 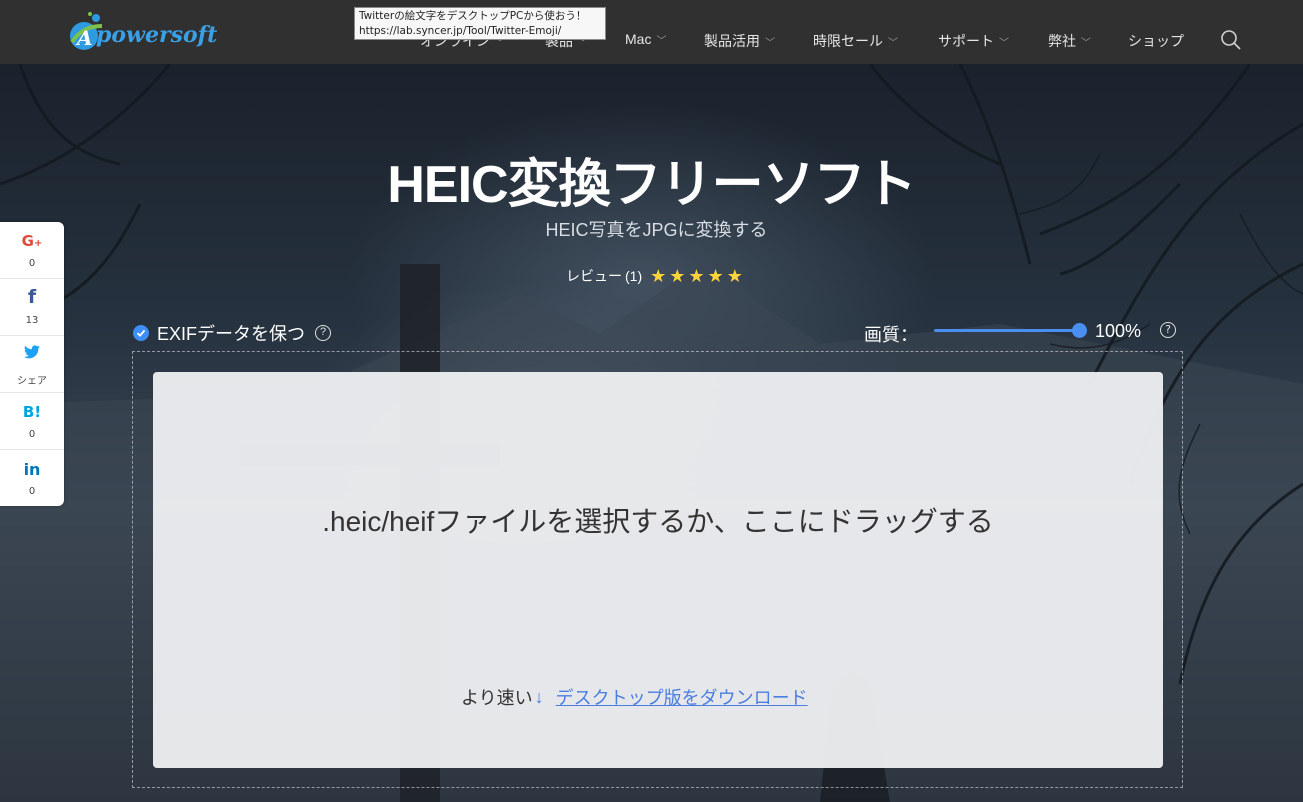 I want to click on nav-item-mac: Mac ﹀, so click(x=645, y=39).